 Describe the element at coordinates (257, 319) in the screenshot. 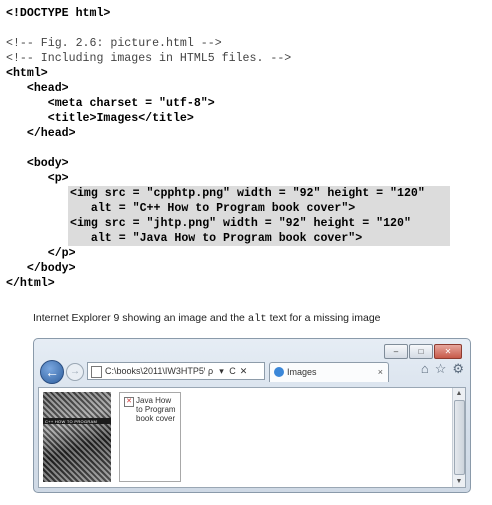

I see `caption-code: alt` at that location.